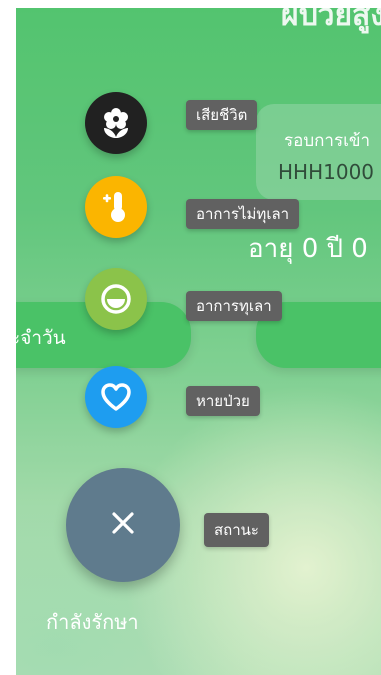  What do you see at coordinates (243, 214) in the screenshot?
I see `not-improving-action-label: อาการไม่ทุเลา` at bounding box center [243, 214].